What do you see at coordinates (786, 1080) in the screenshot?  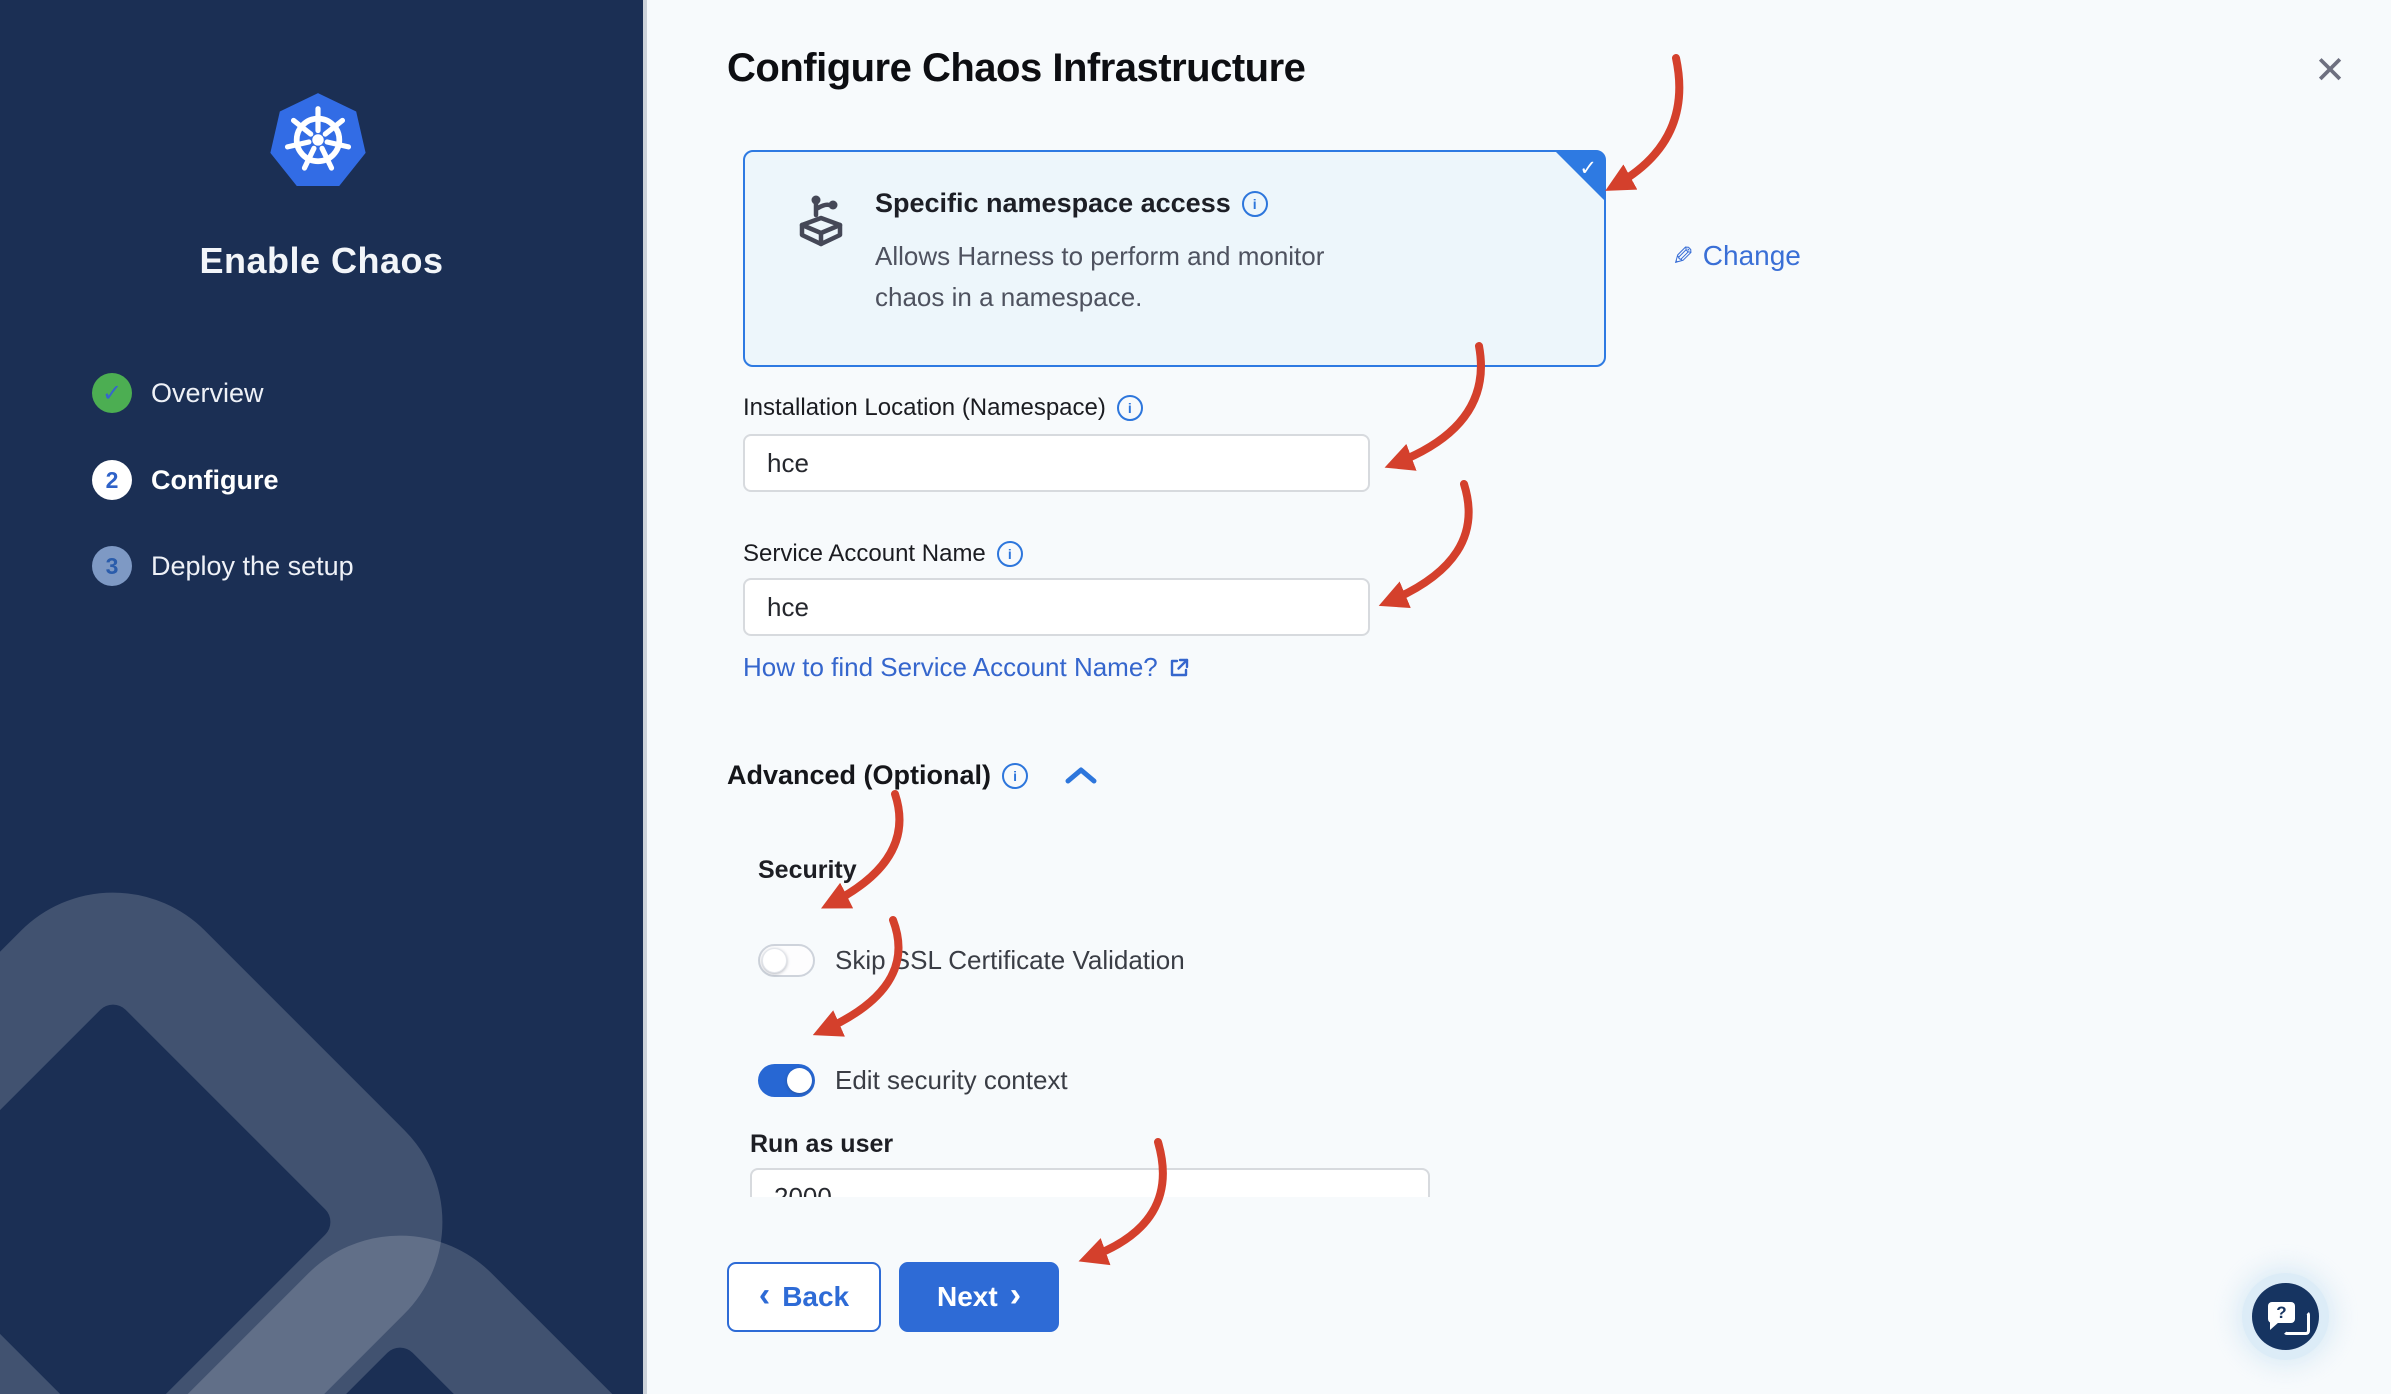 I see `edit-security-context-toggle` at bounding box center [786, 1080].